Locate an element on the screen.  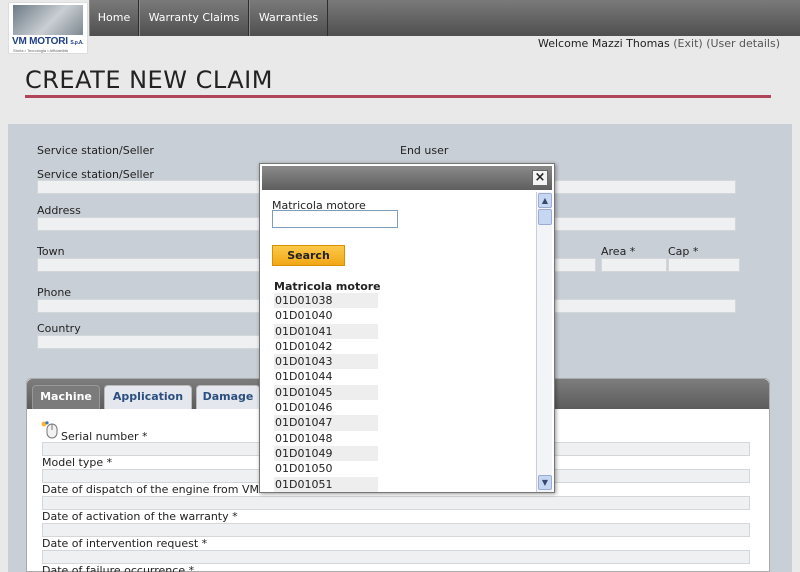
tab-damage: Damage is located at coordinates (228, 397).